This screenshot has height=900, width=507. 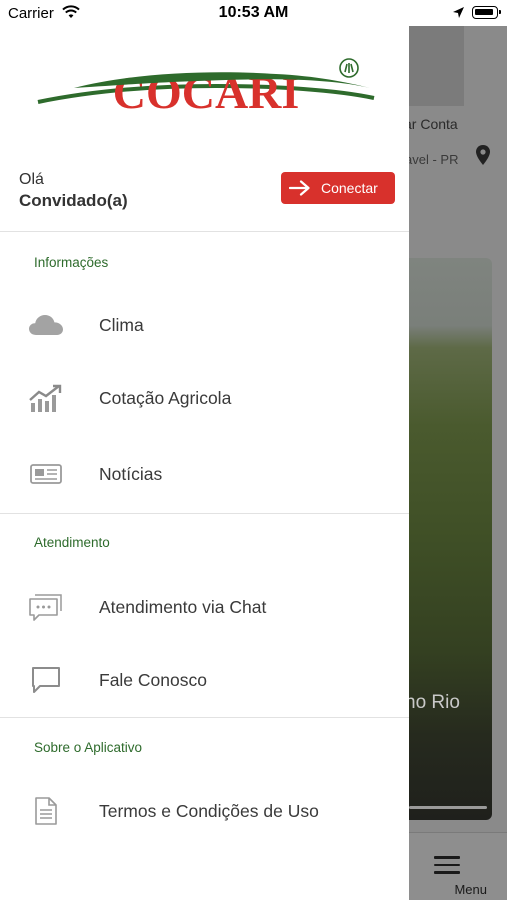 I want to click on background-city-text: avel - PR, so click(x=434, y=159).